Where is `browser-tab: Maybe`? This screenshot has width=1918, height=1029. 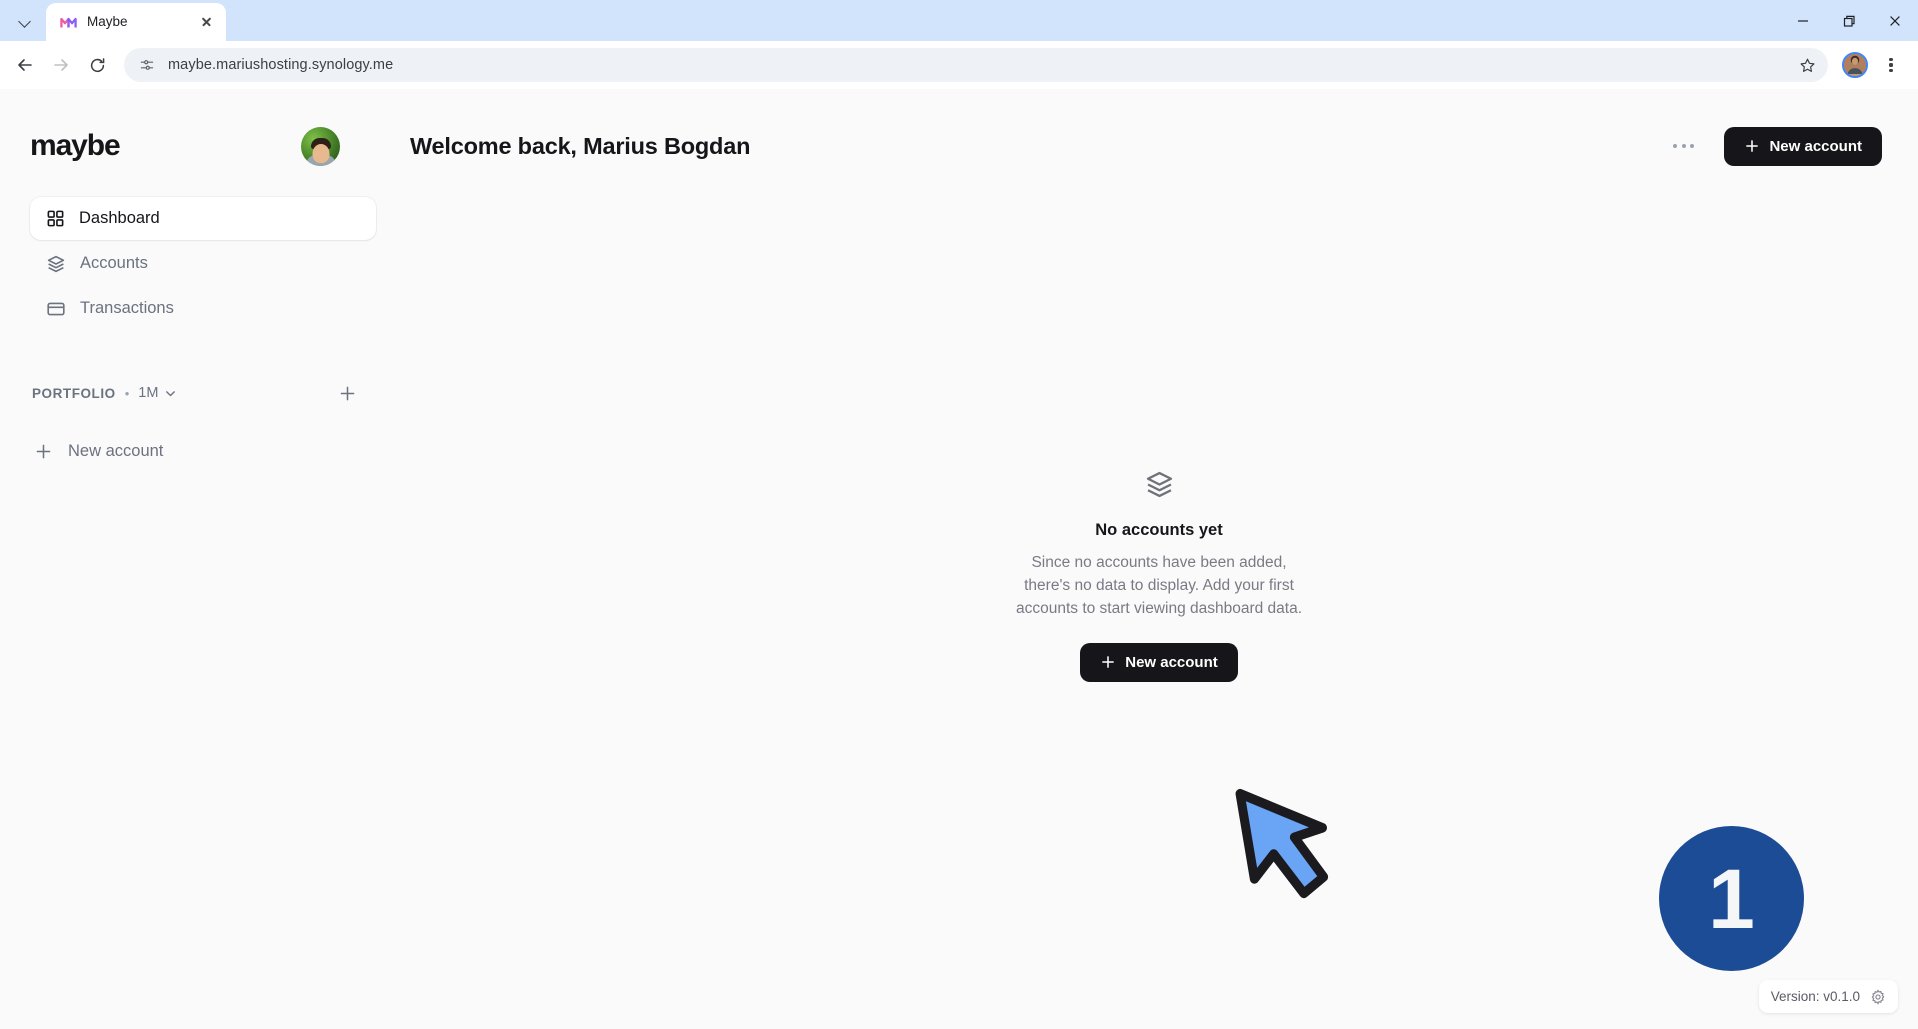 browser-tab: Maybe is located at coordinates (136, 22).